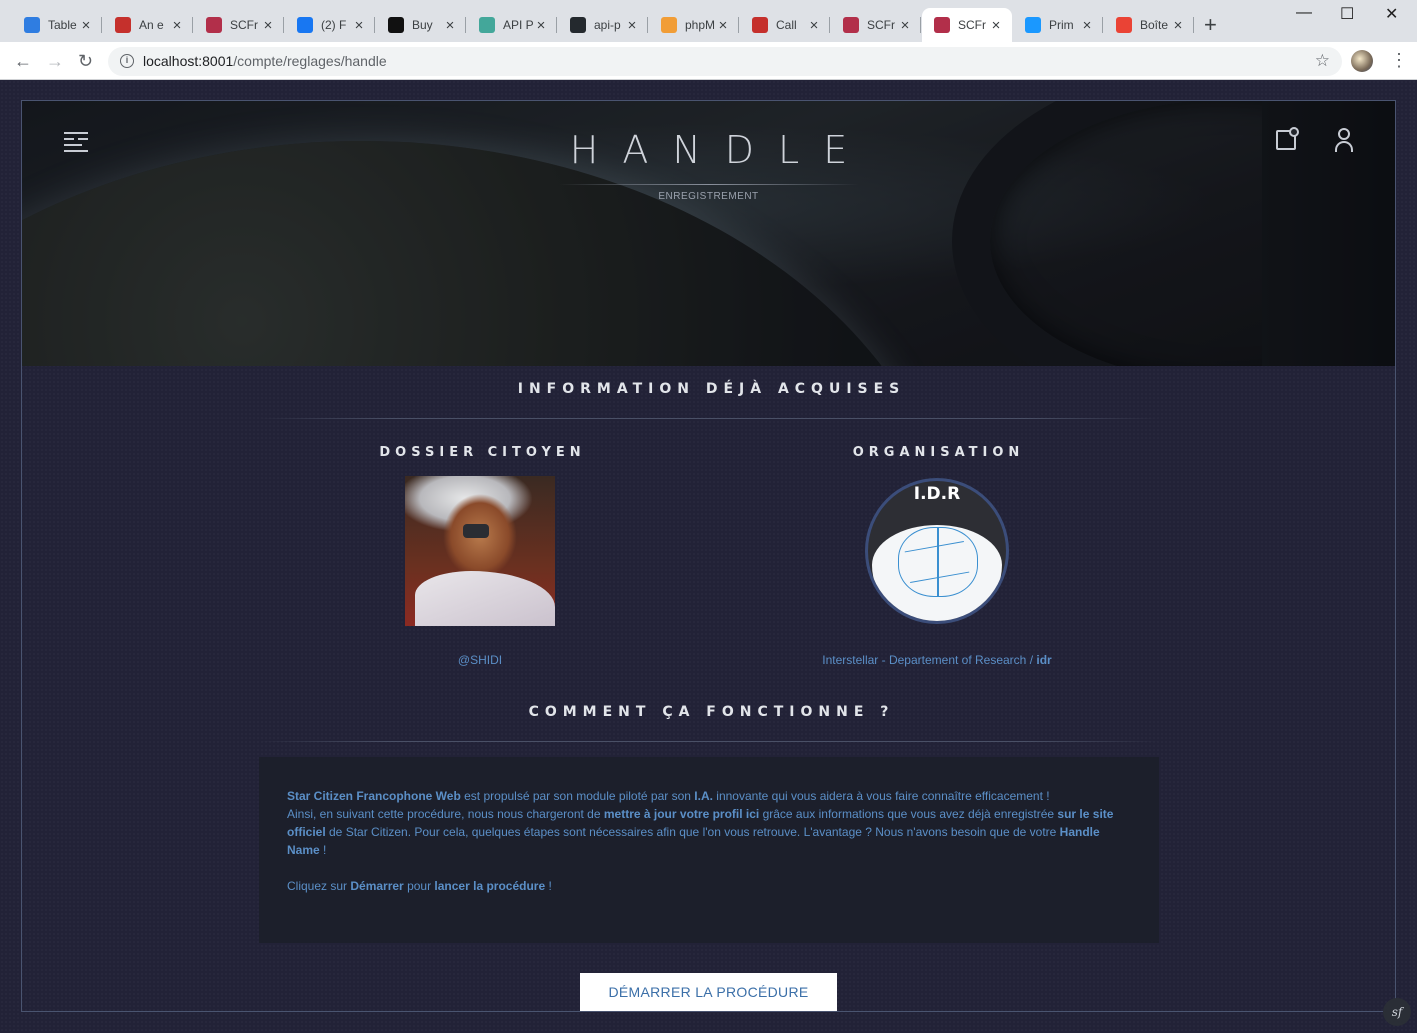  I want to click on page-subtitle: ENREGISTREMENT, so click(708, 196).